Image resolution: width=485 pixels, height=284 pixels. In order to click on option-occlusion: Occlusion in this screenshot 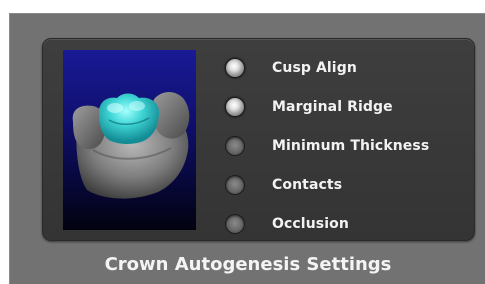, I will do `click(345, 223)`.